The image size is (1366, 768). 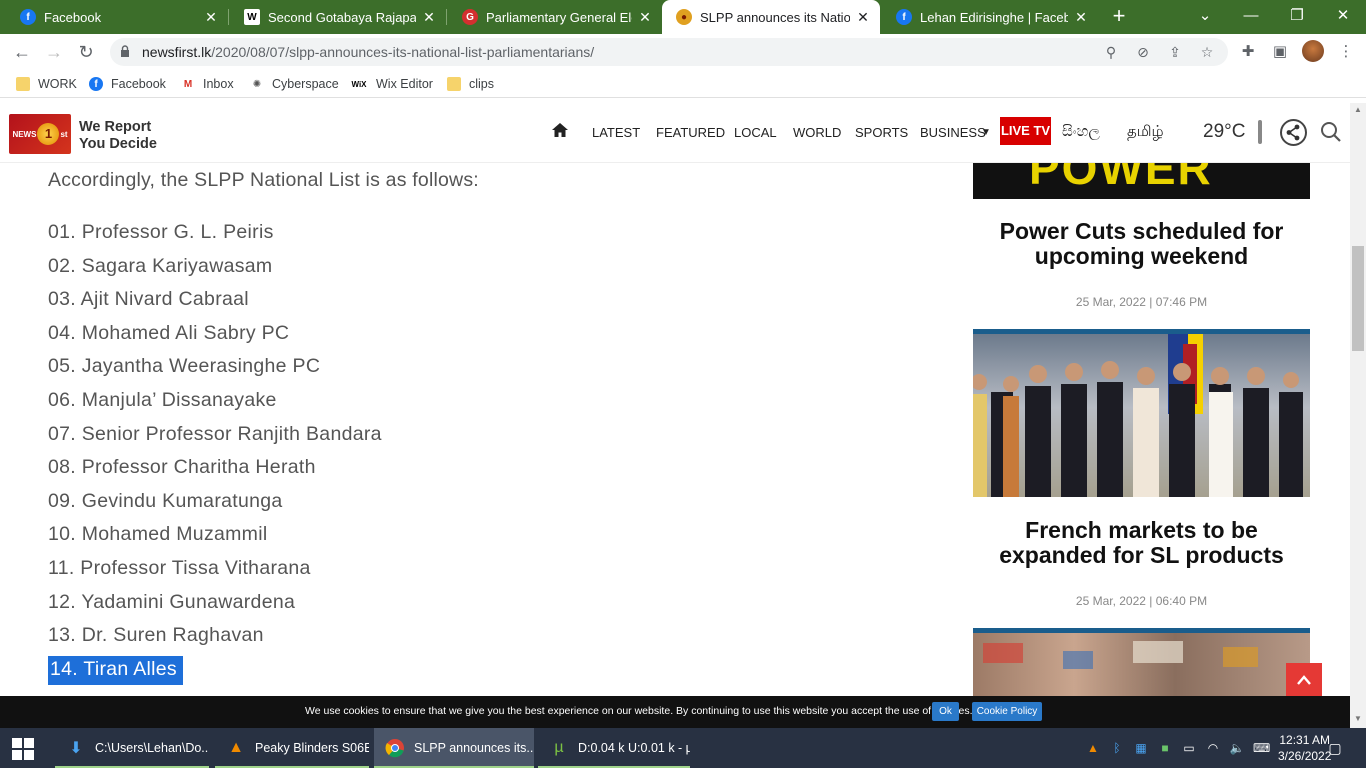 What do you see at coordinates (404, 84) in the screenshot?
I see `bookmark-label: Wix Editor` at bounding box center [404, 84].